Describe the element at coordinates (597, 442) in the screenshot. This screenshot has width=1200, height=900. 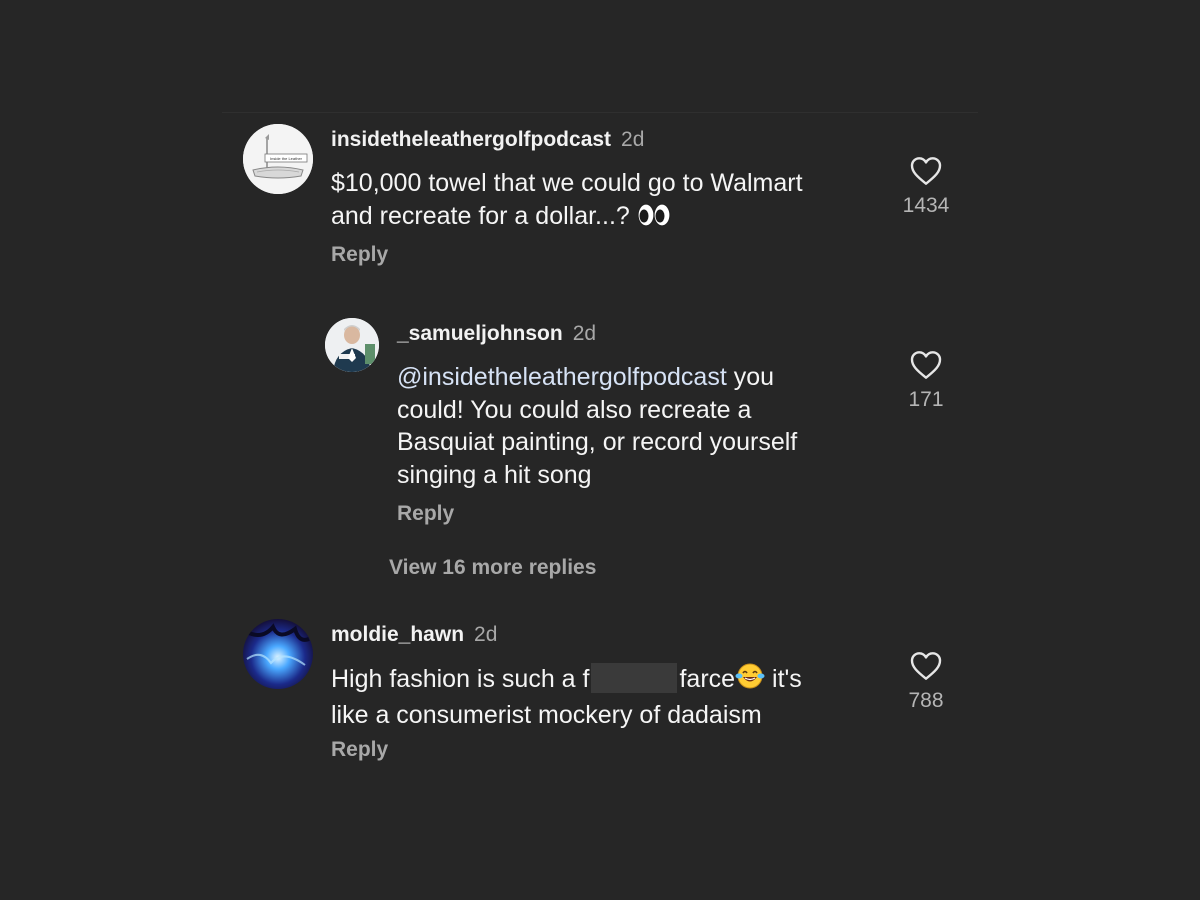
I see `comment-text-line: Basquiat painting, or record yourself` at that location.